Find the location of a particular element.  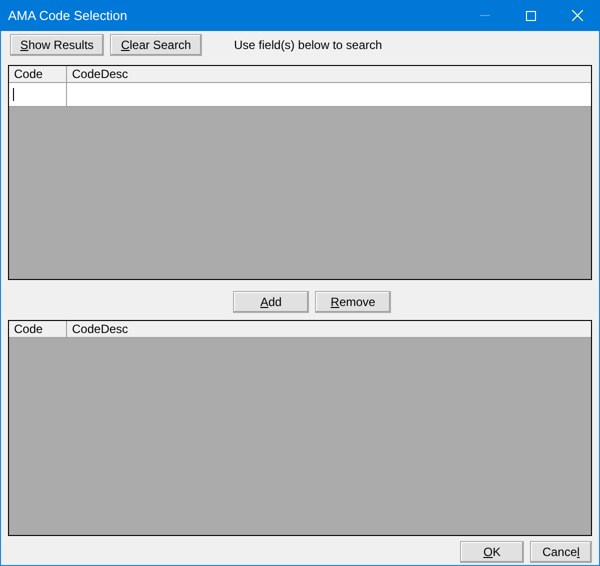

dialog-button: Cancel is located at coordinates (561, 552).